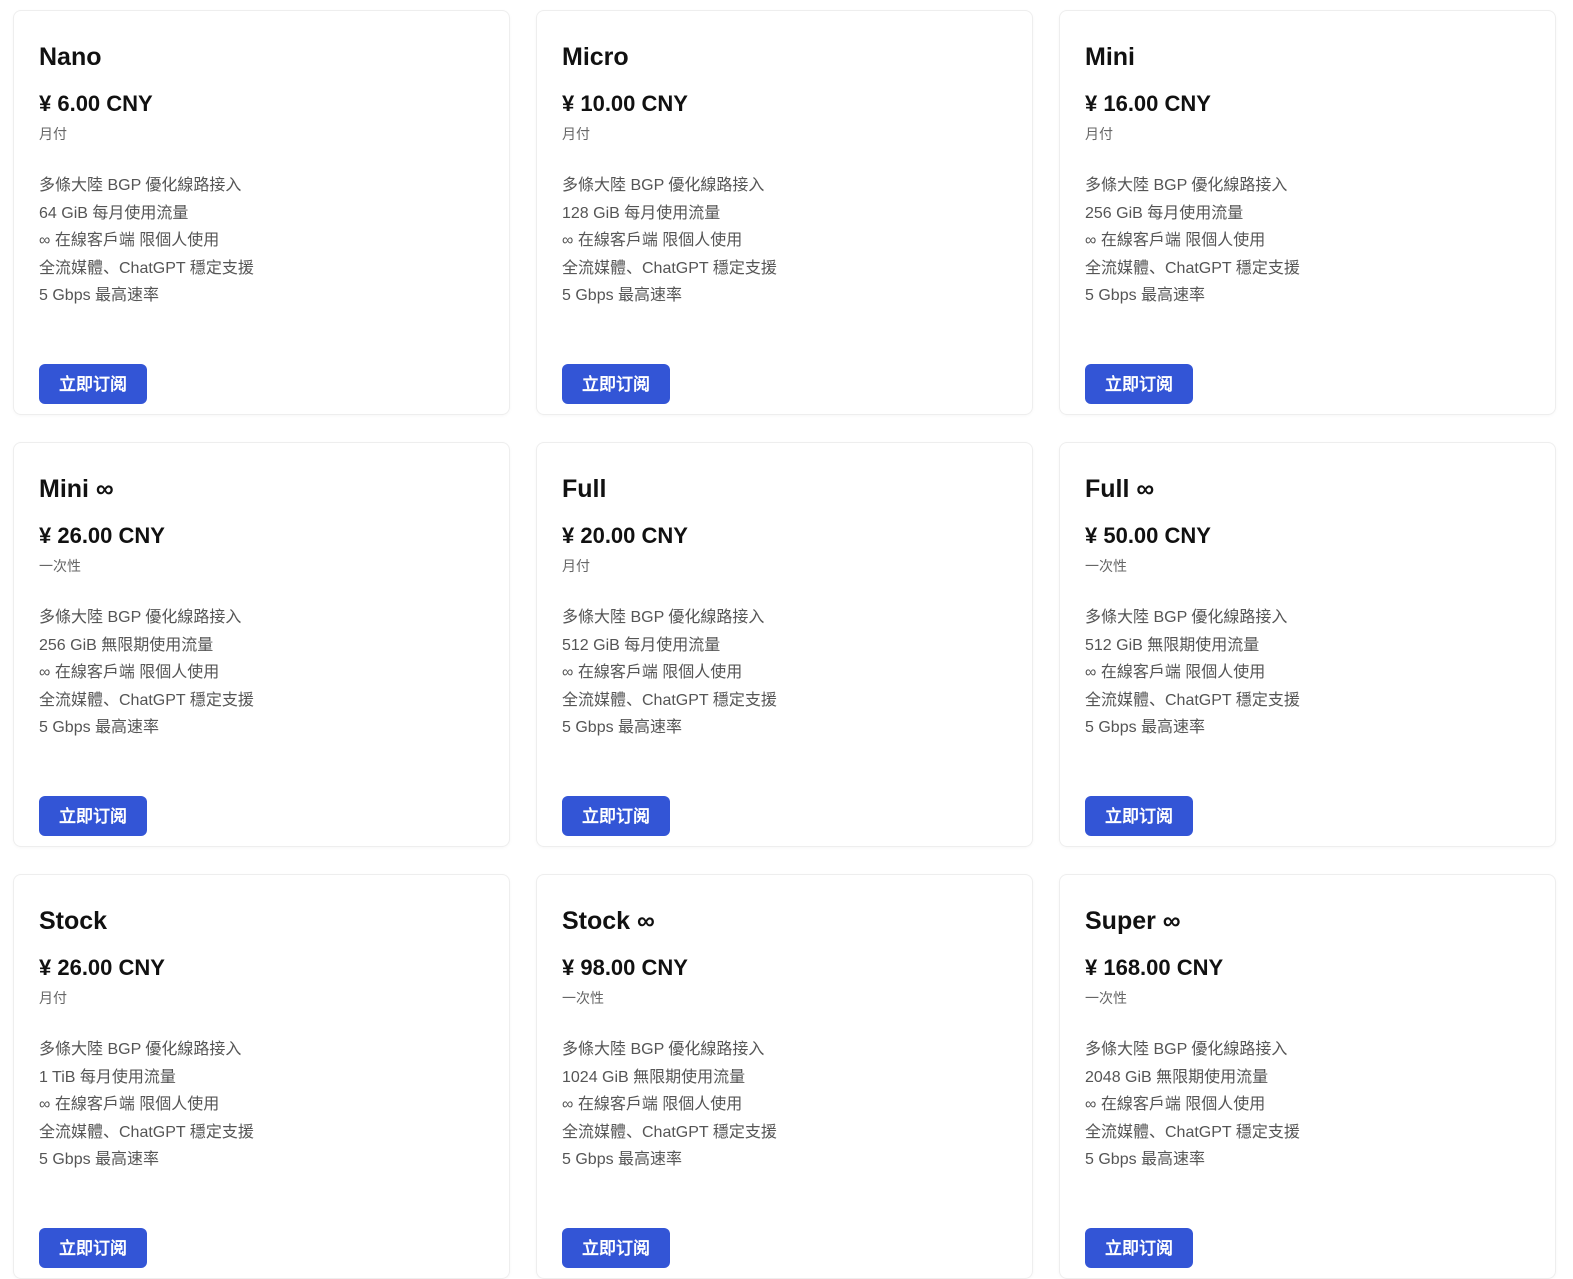 This screenshot has height=1279, width=1573. Describe the element at coordinates (654, 1077) in the screenshot. I see `feature-item: 1024 GiB 無限期使用流量` at that location.